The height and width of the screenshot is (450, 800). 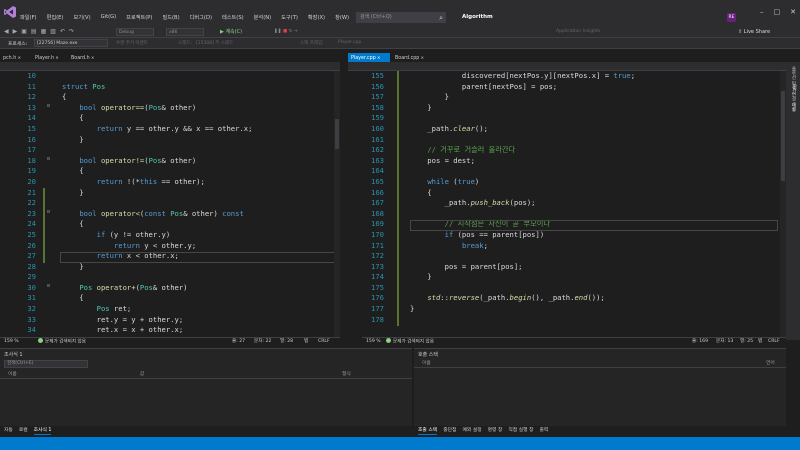 I want to click on code-line: return y < other.y;, so click(x=157, y=246).